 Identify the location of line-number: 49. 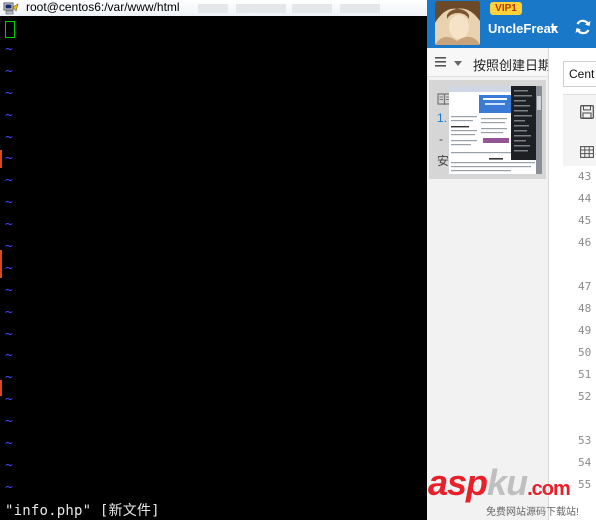
(585, 330).